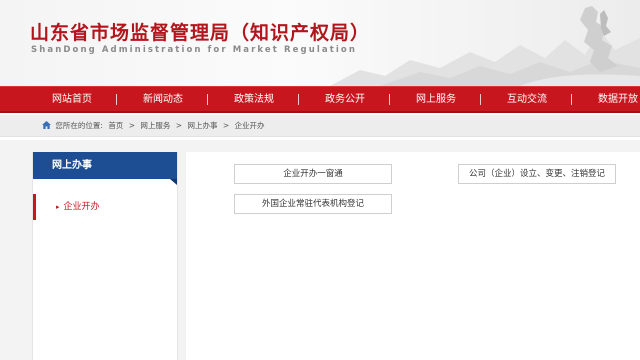  Describe the element at coordinates (46, 125) in the screenshot. I see `home-icon` at that location.